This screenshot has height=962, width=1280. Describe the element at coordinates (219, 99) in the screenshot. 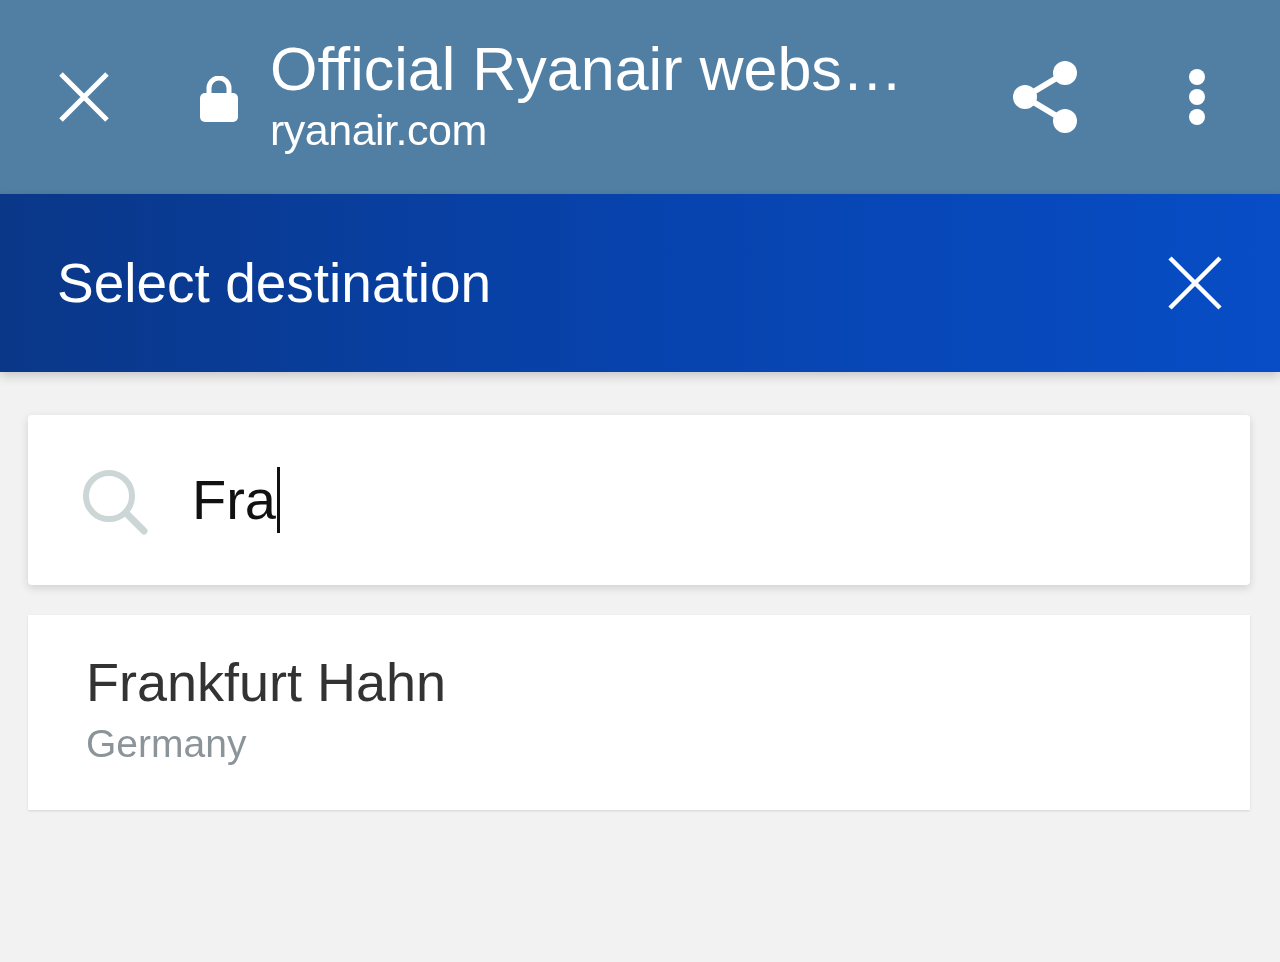

I see `lock-icon` at that location.